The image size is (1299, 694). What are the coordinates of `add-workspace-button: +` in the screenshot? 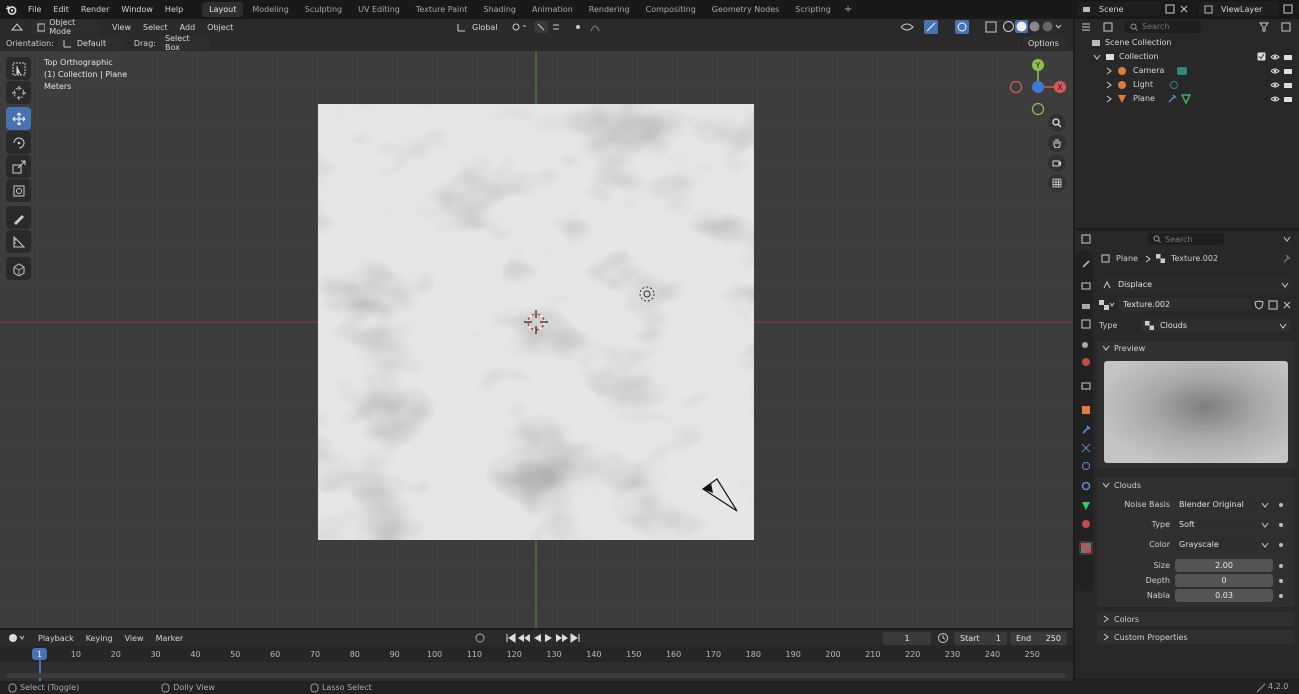 It's located at (848, 9).